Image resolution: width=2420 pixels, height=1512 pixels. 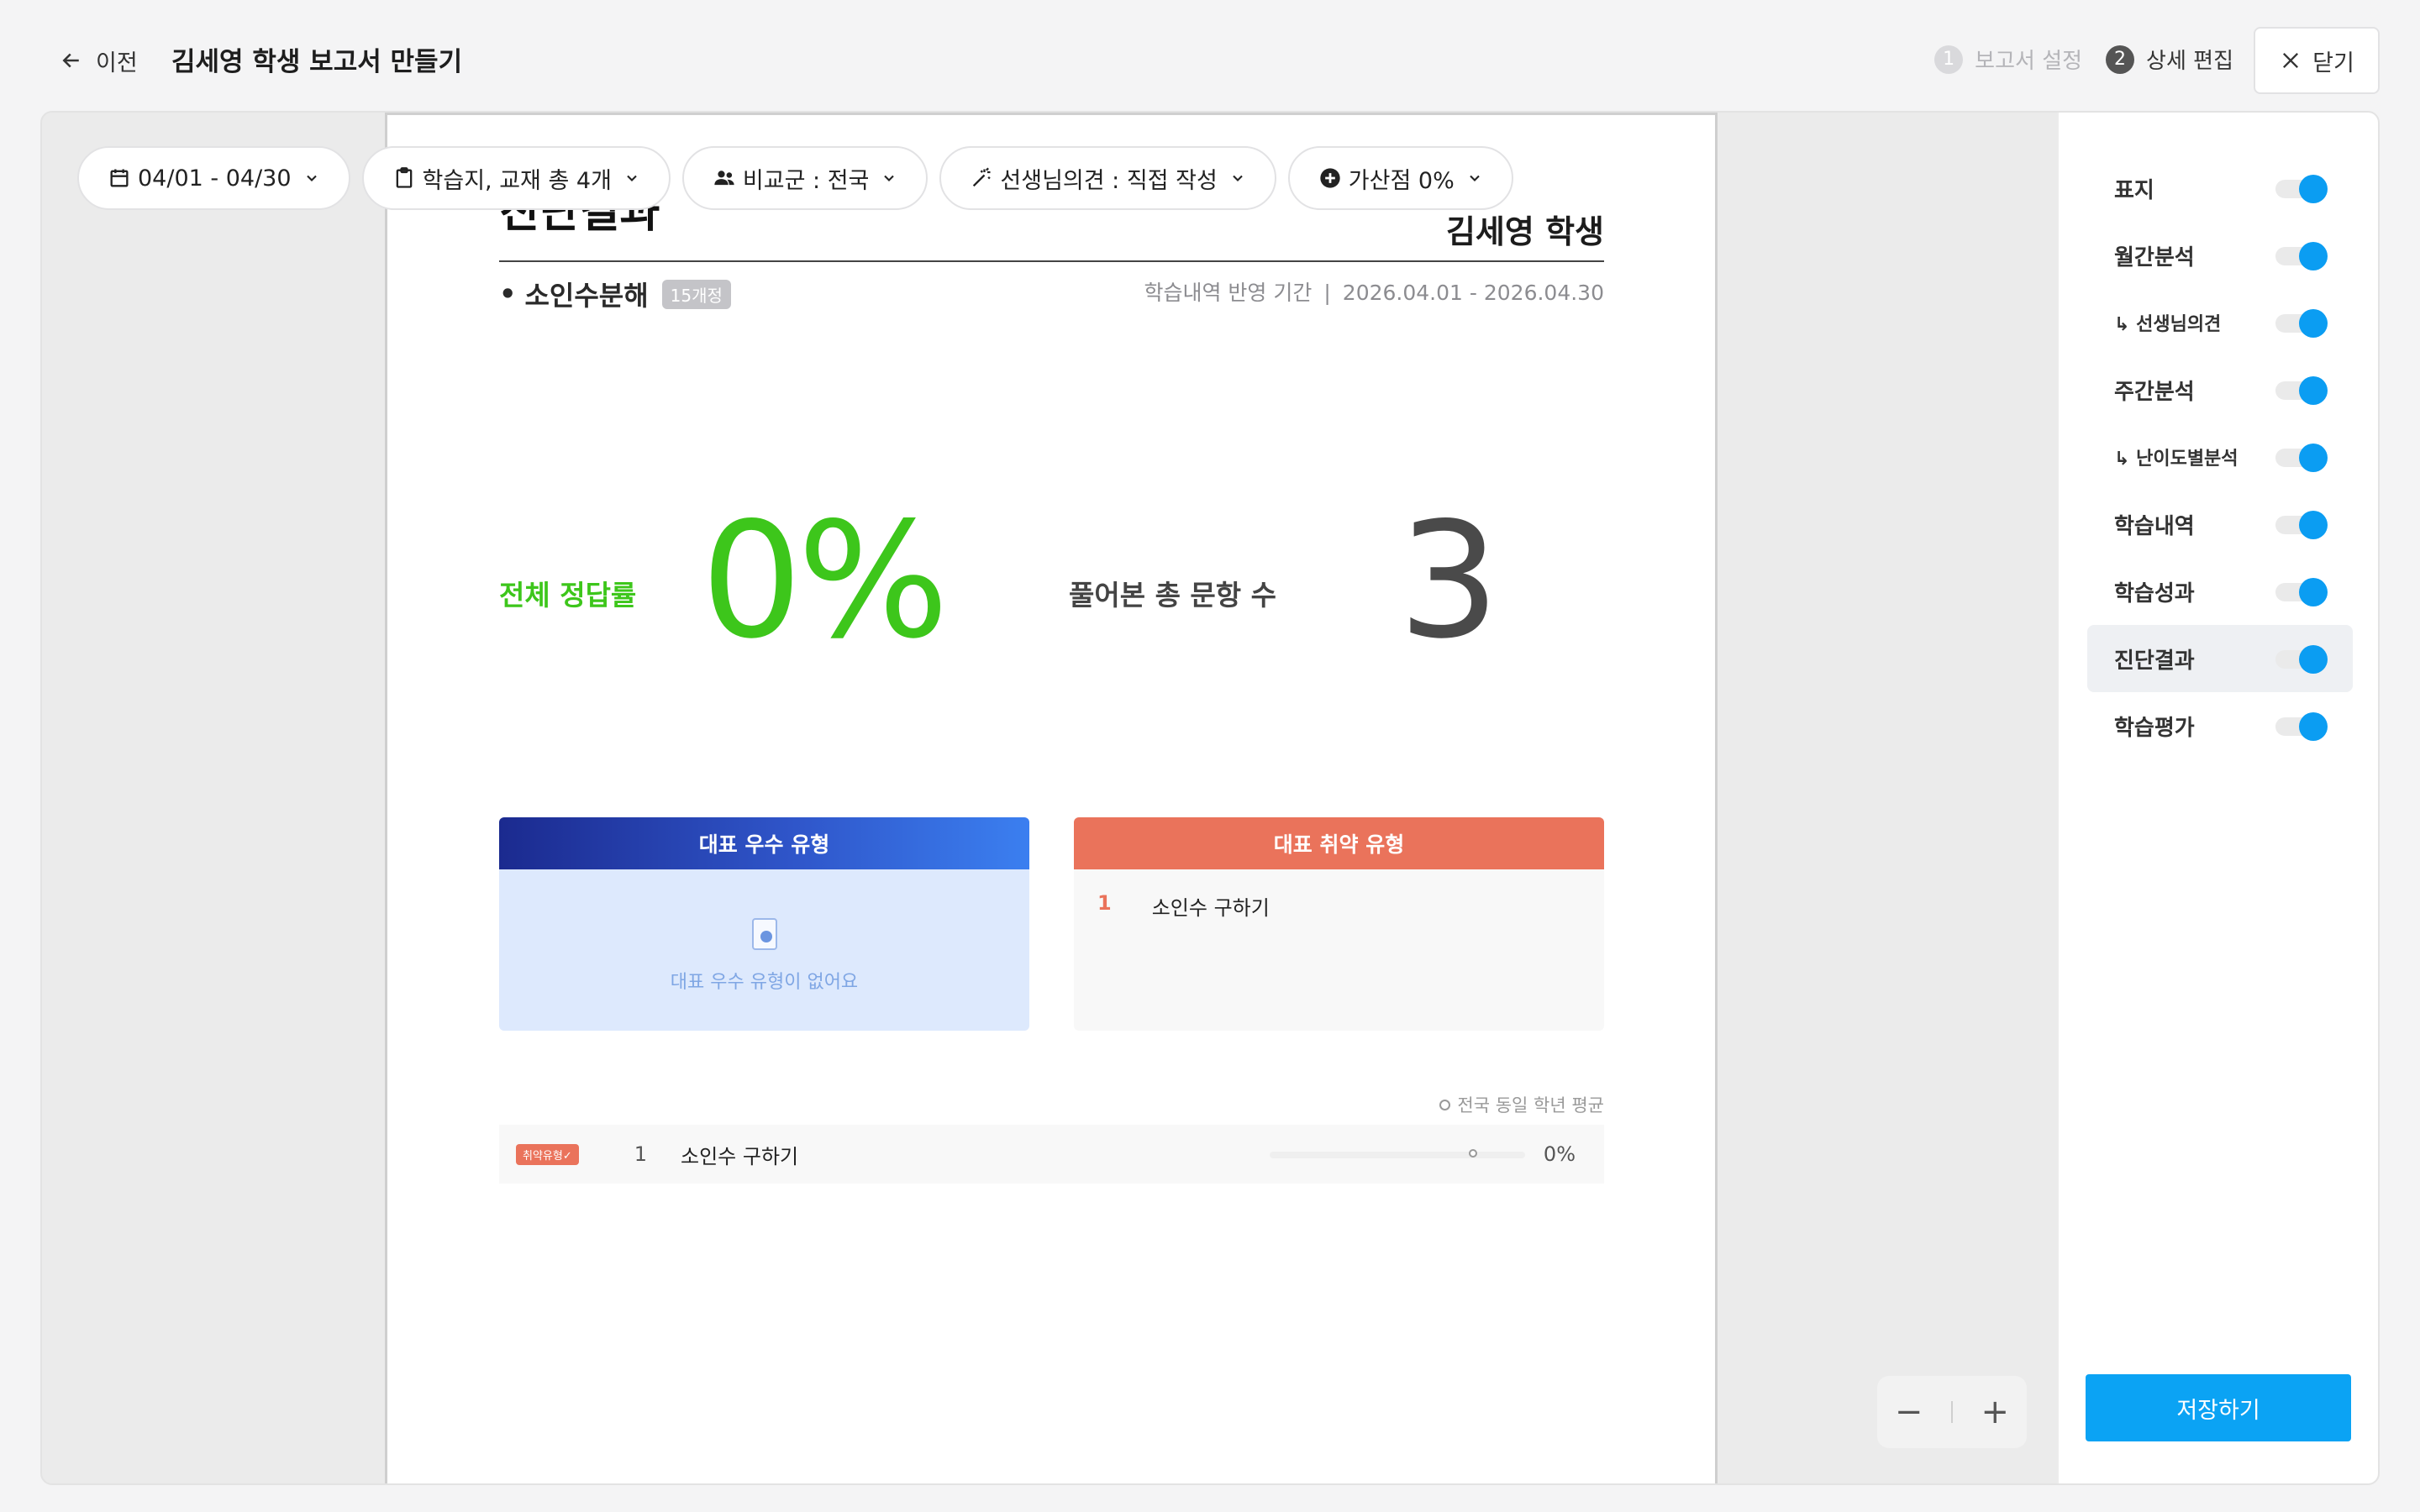 What do you see at coordinates (825, 581) in the screenshot?
I see `accuracy-value: 0%` at bounding box center [825, 581].